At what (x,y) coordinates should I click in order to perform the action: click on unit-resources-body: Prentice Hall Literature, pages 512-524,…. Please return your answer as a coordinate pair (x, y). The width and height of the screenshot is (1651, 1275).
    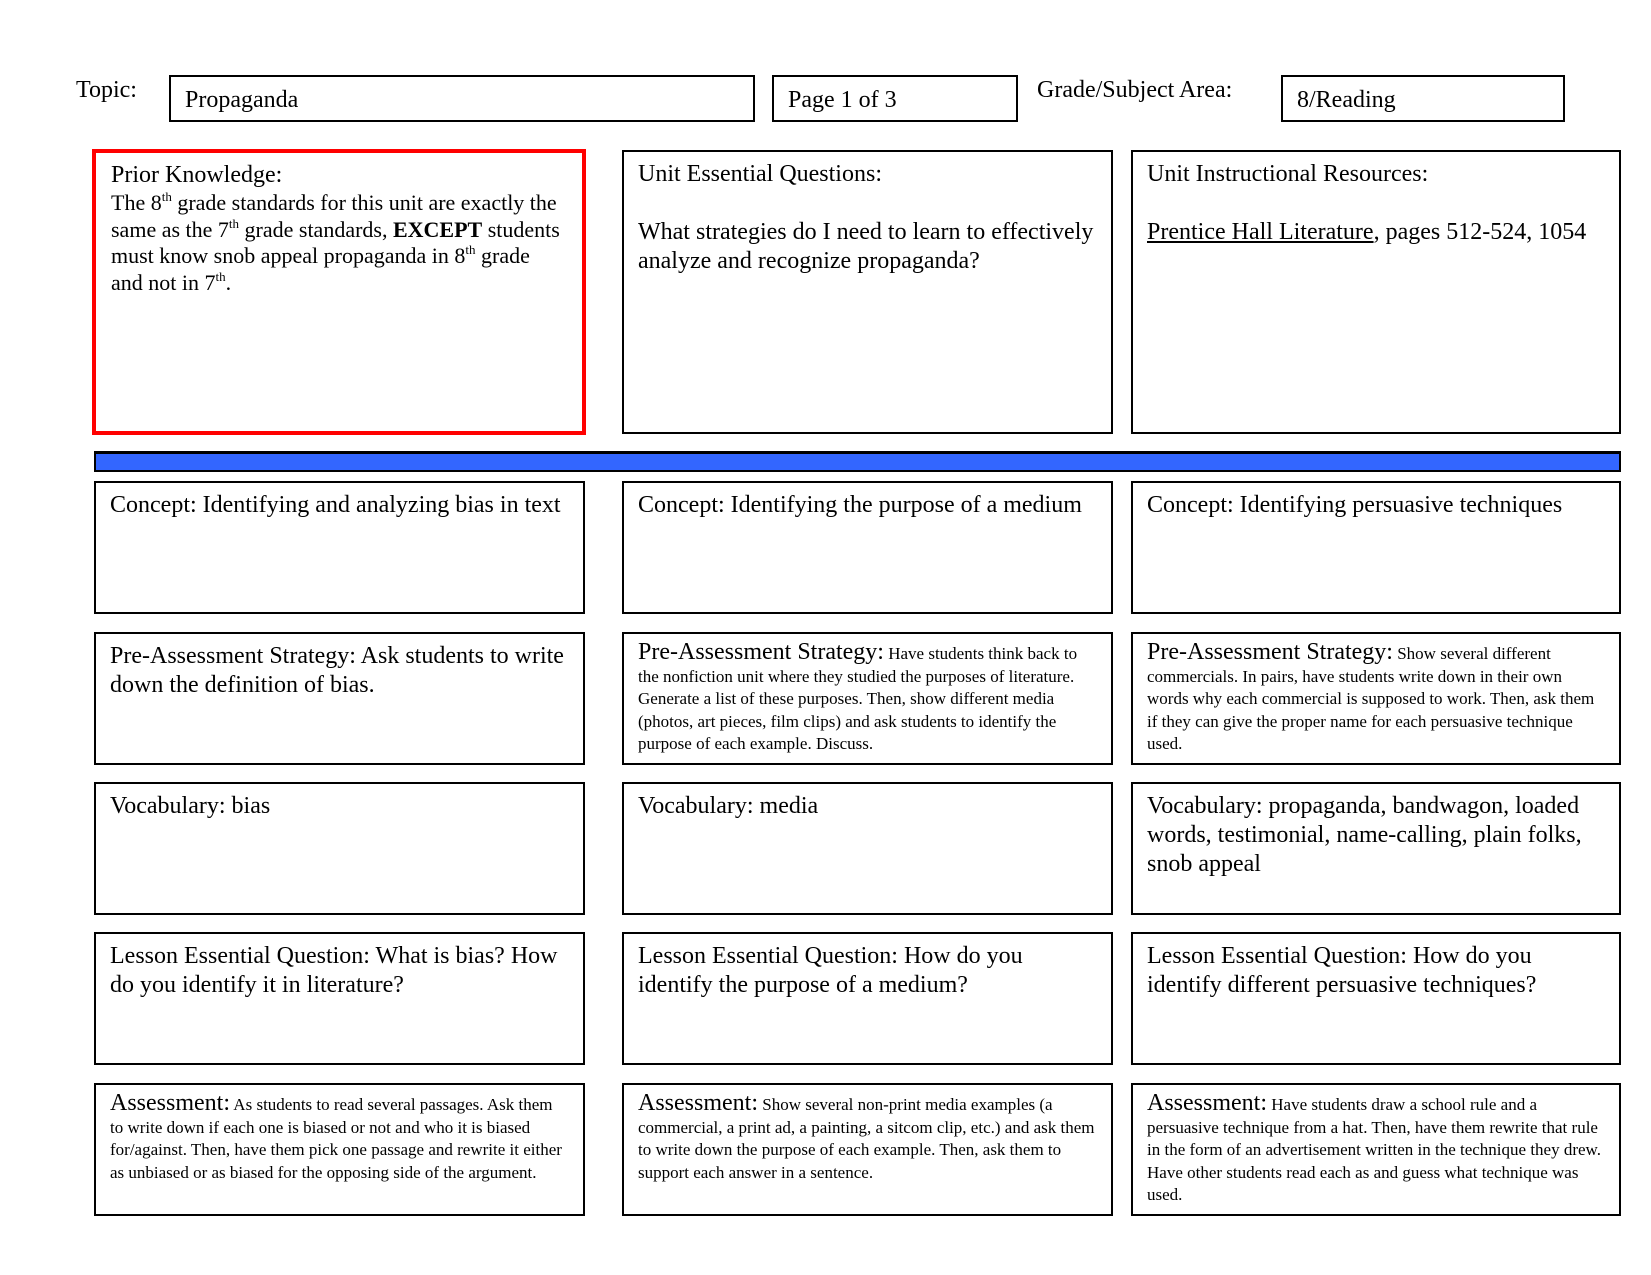
    Looking at the image, I should click on (1376, 232).